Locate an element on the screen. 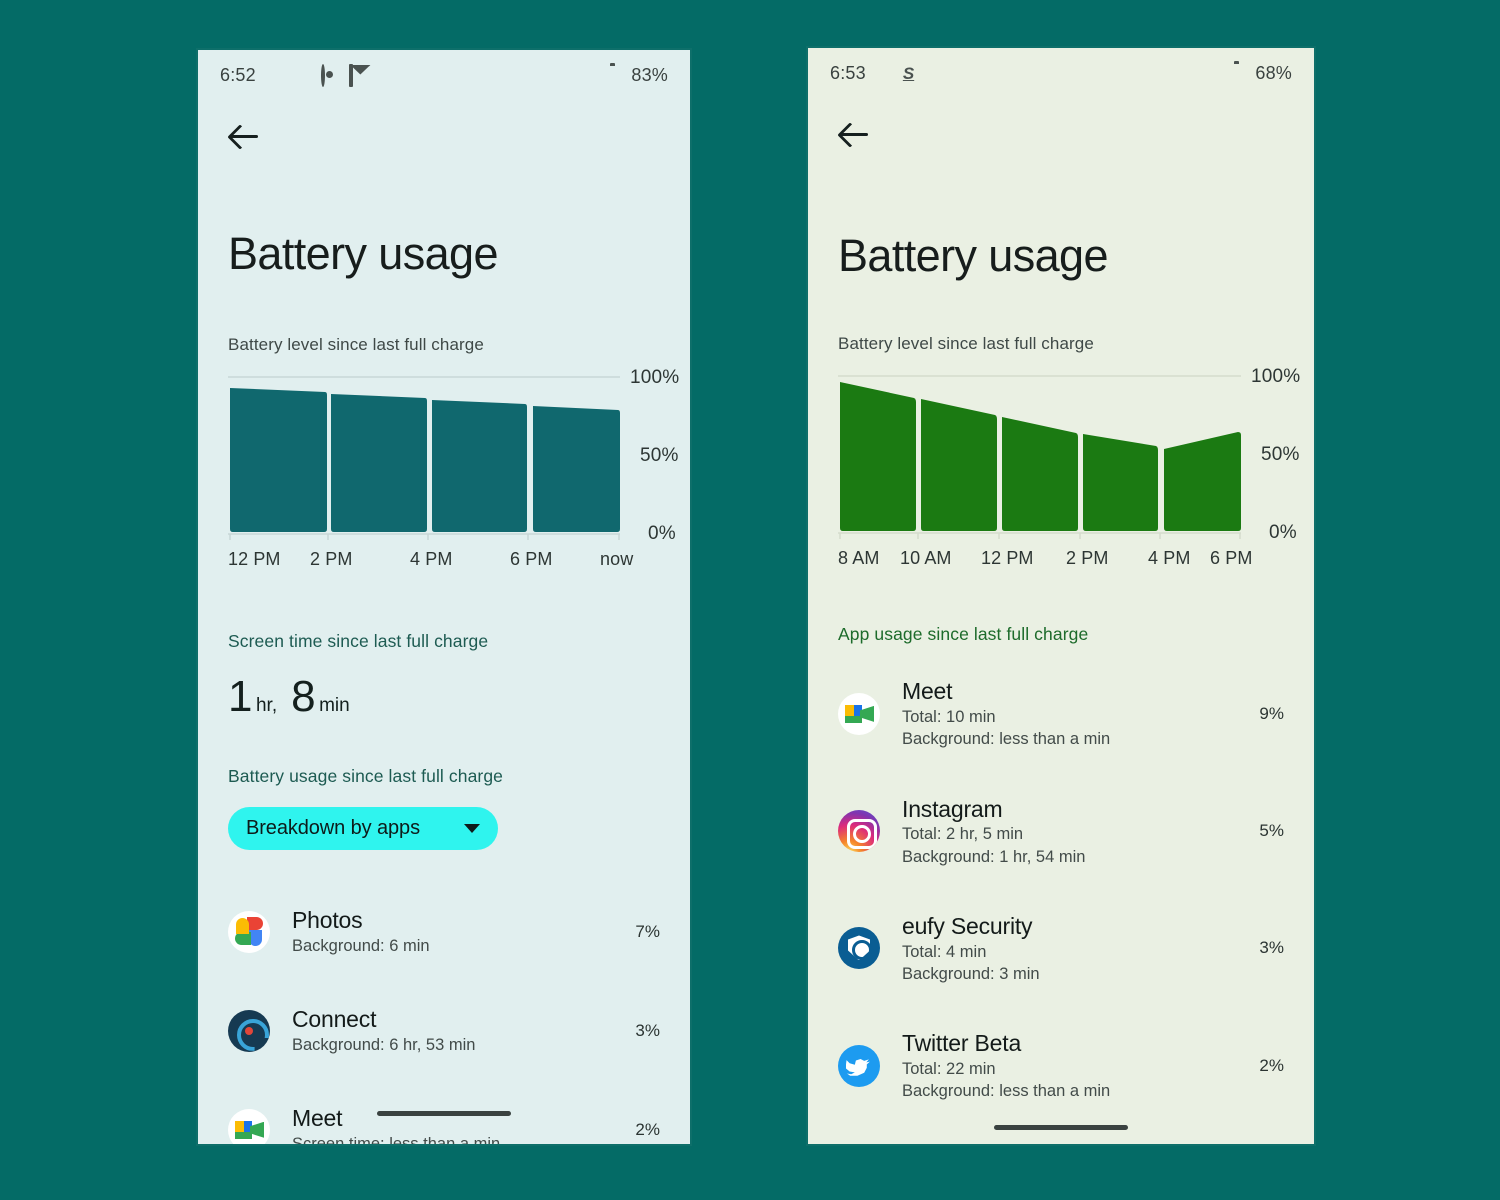  app-detail-line: Screen time: less than a min is located at coordinates (396, 1140).